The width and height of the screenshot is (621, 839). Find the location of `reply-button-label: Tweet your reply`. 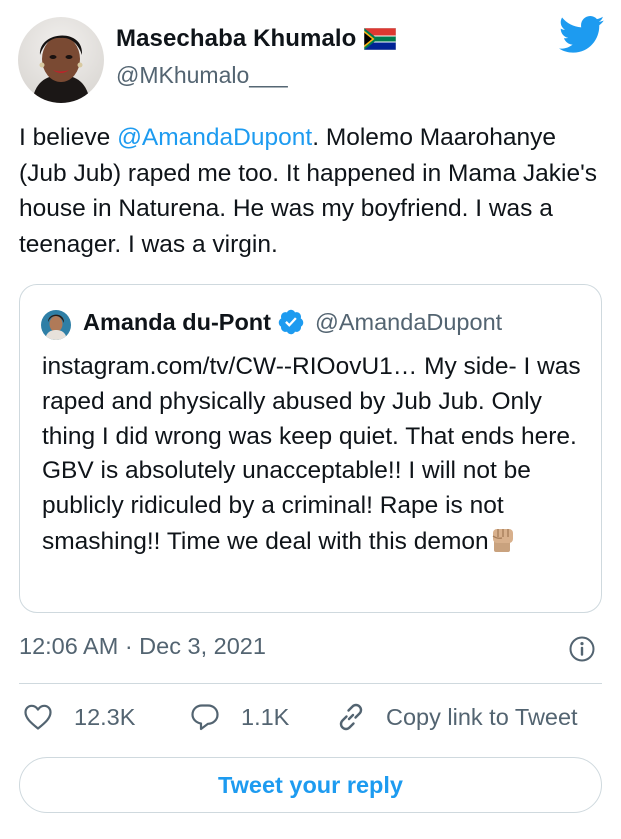

reply-button-label: Tweet your reply is located at coordinates (310, 784).